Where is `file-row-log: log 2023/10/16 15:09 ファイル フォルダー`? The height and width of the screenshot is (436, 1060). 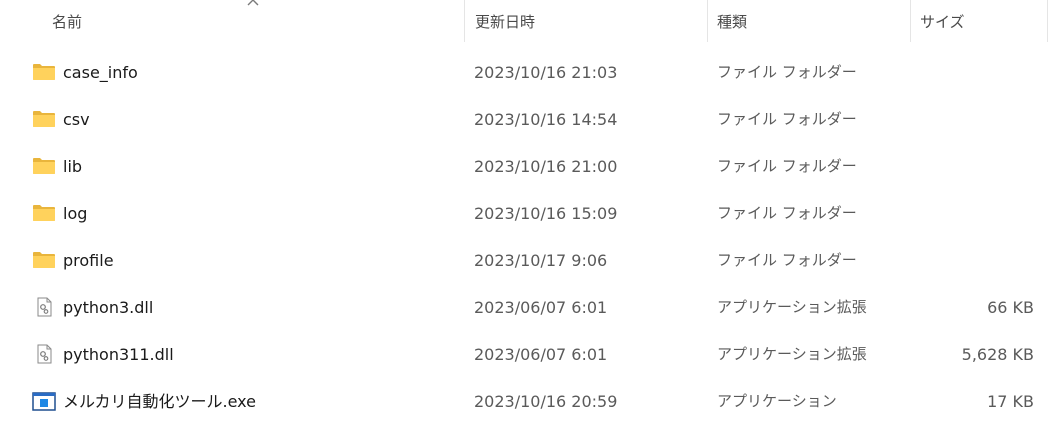 file-row-log: log 2023/10/16 15:09 ファイル フォルダー is located at coordinates (530, 213).